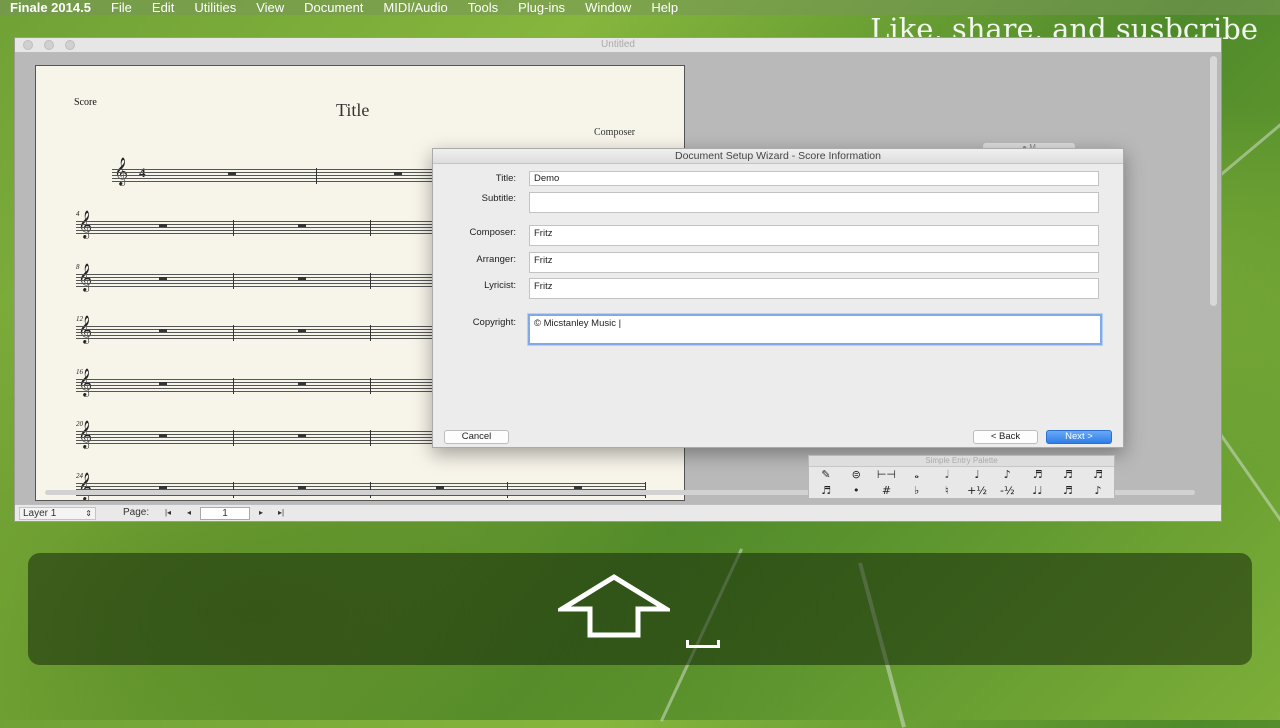  I want to click on space-key-icon, so click(703, 644).